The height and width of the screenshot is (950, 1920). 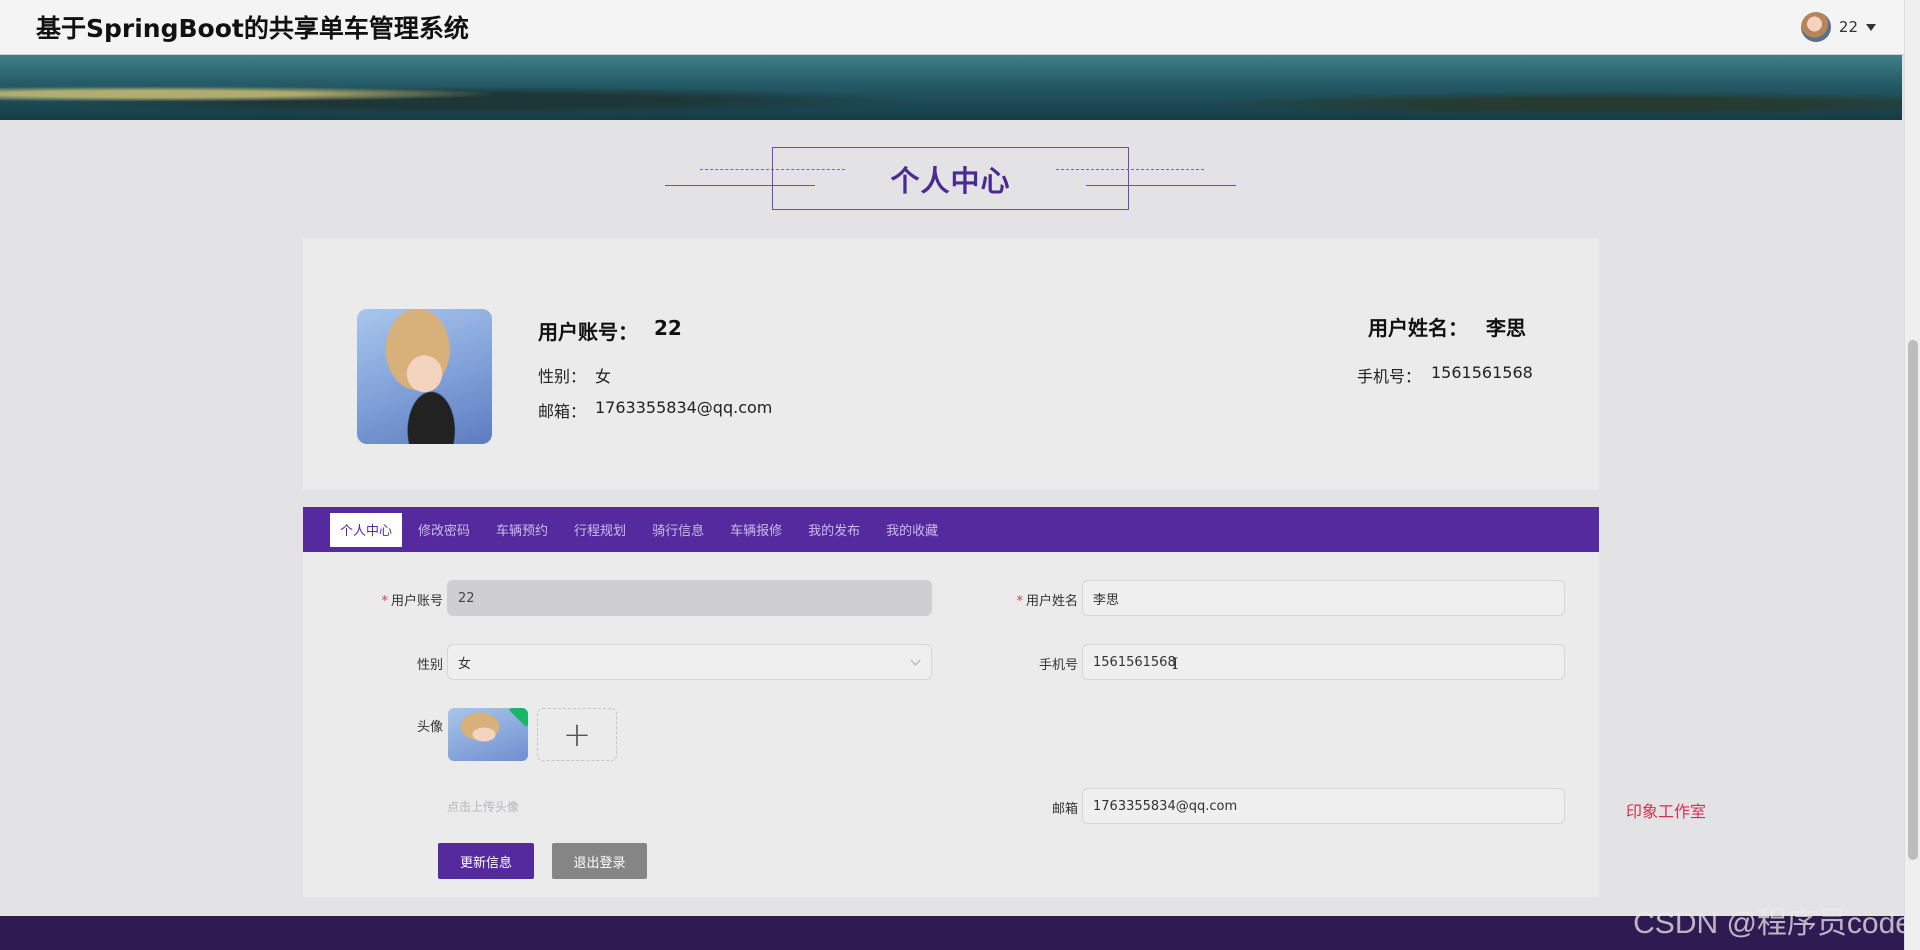 What do you see at coordinates (1815, 27) in the screenshot?
I see `avatar` at bounding box center [1815, 27].